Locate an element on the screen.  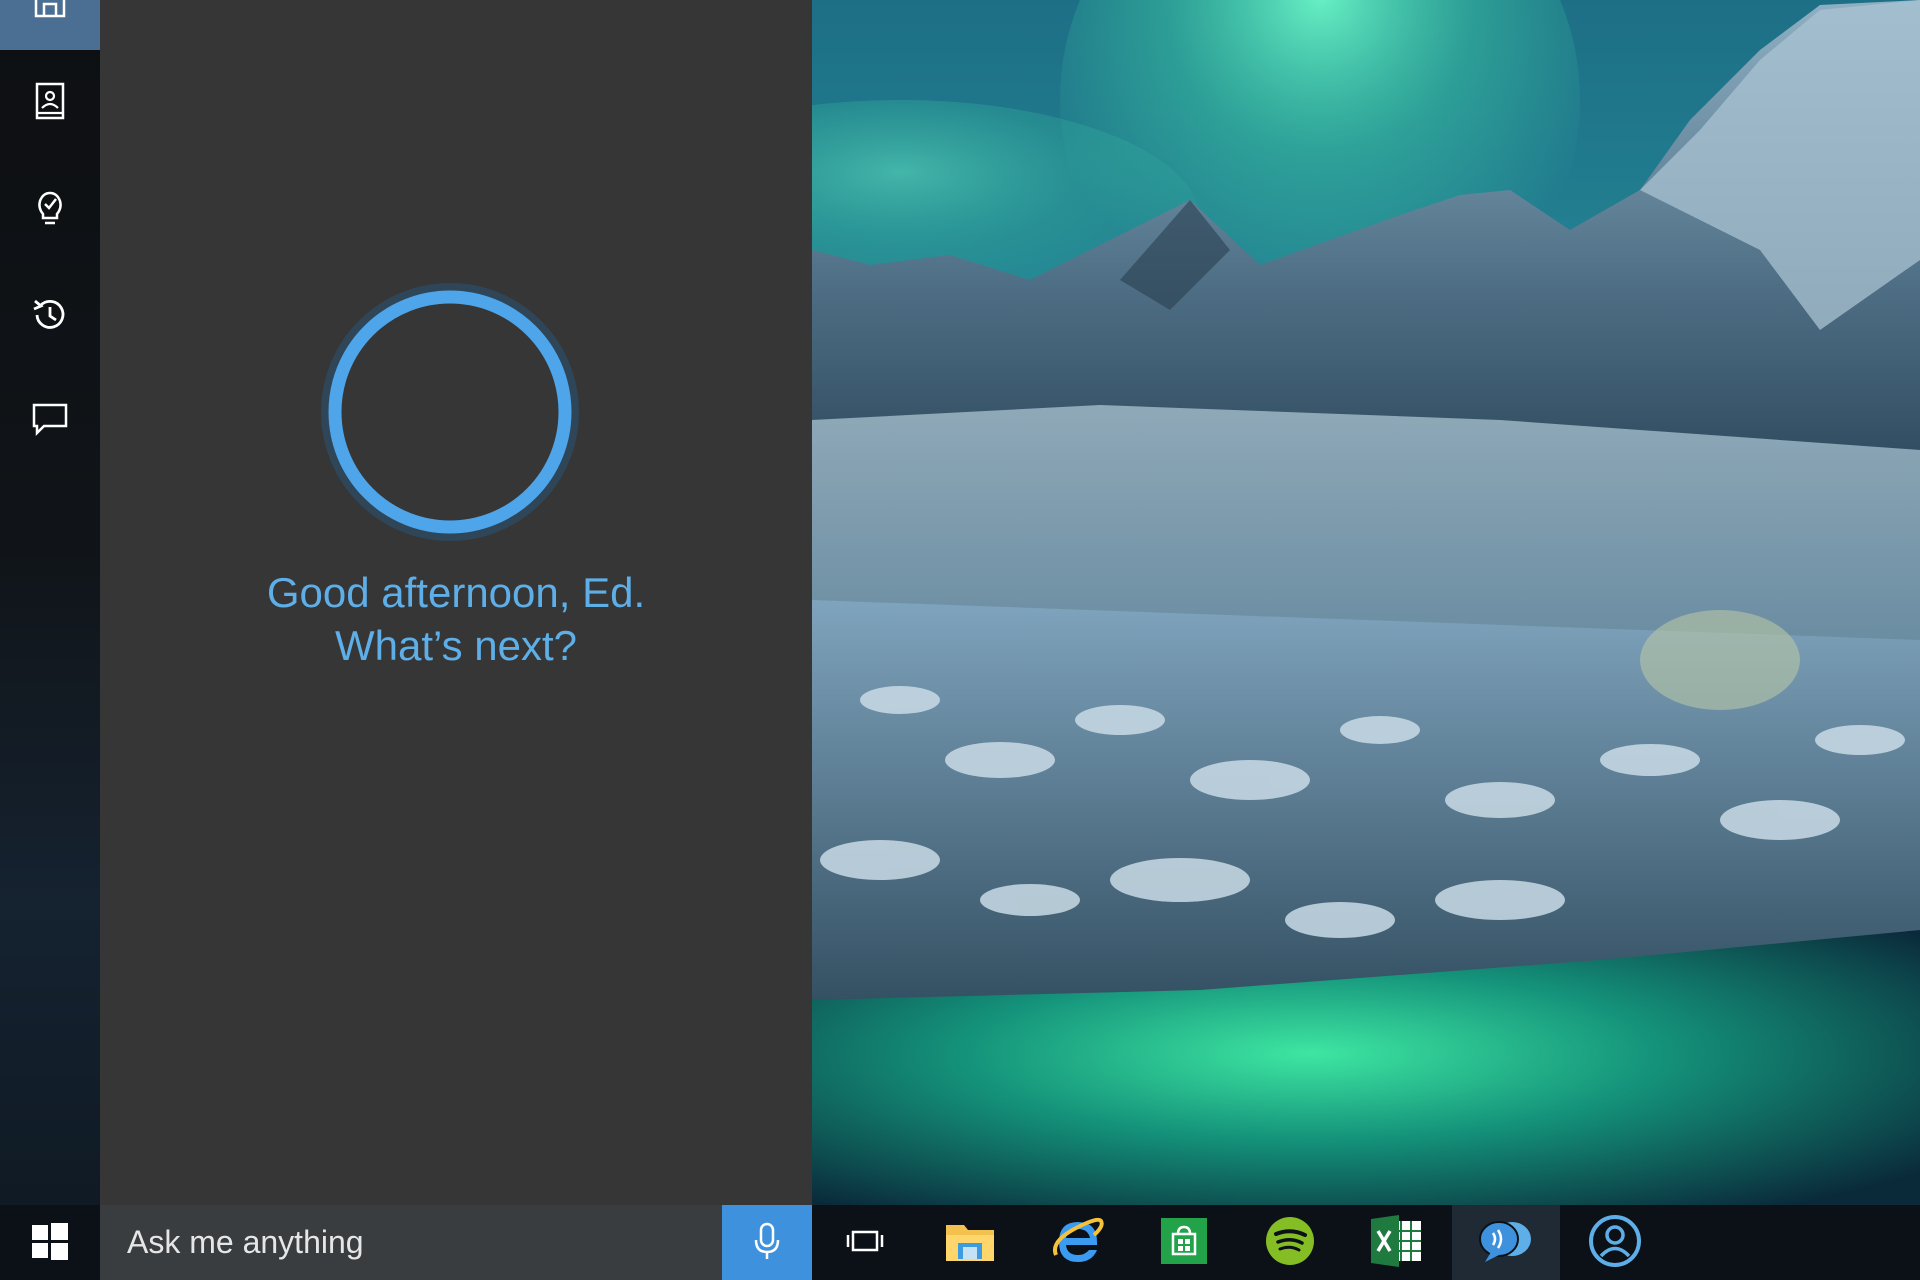
spotify-icon is located at coordinates (1290, 1243).